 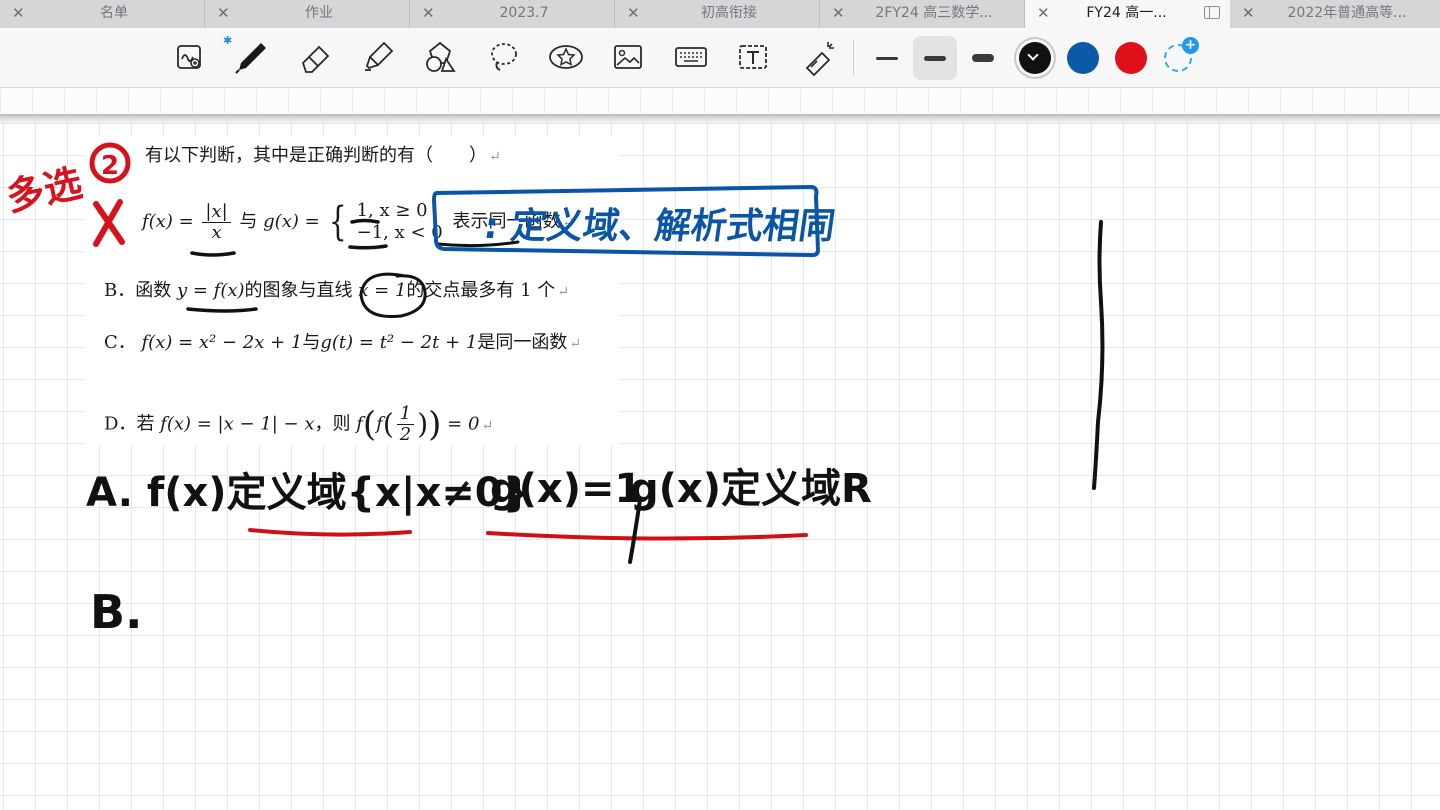 I want to click on color-red, so click(x=1131, y=58).